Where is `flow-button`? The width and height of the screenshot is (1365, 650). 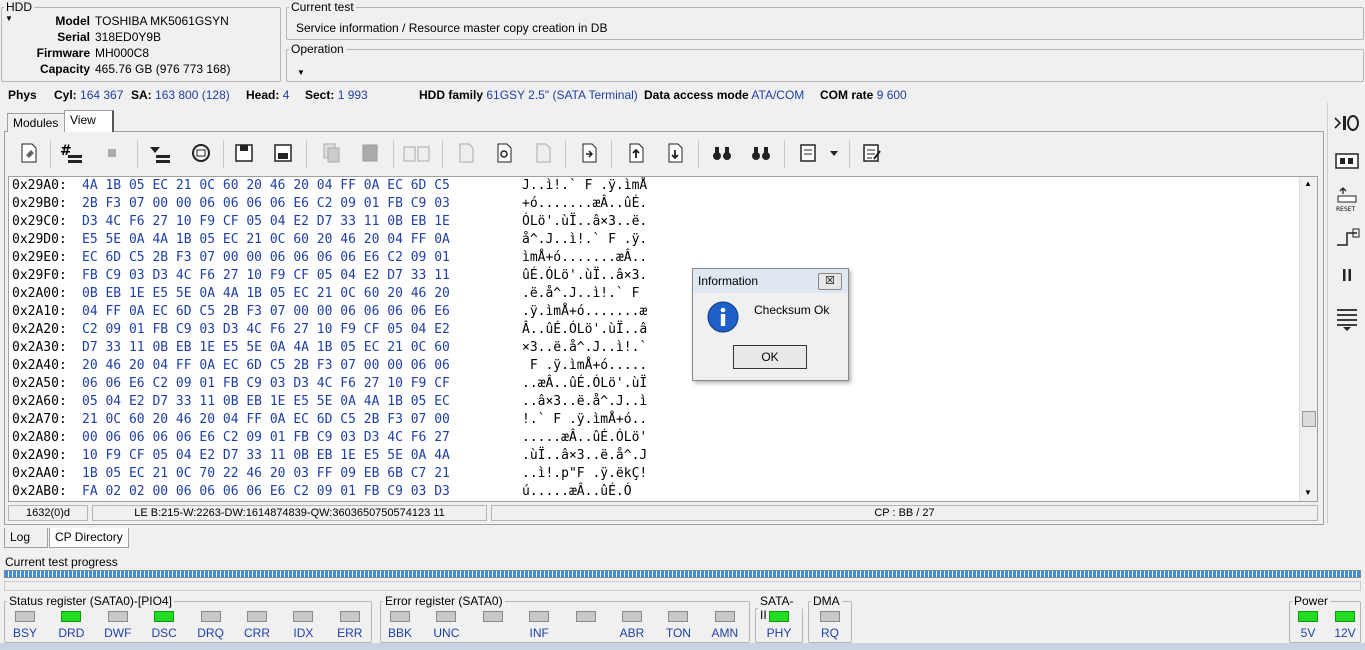
flow-button is located at coordinates (1347, 237).